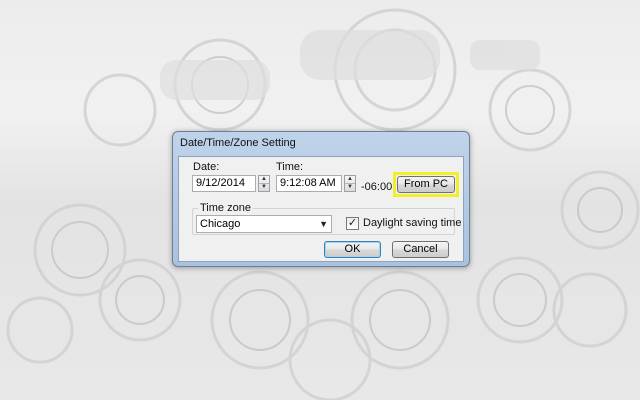 The image size is (640, 400). I want to click on date-field: 9/12/2014, so click(224, 183).